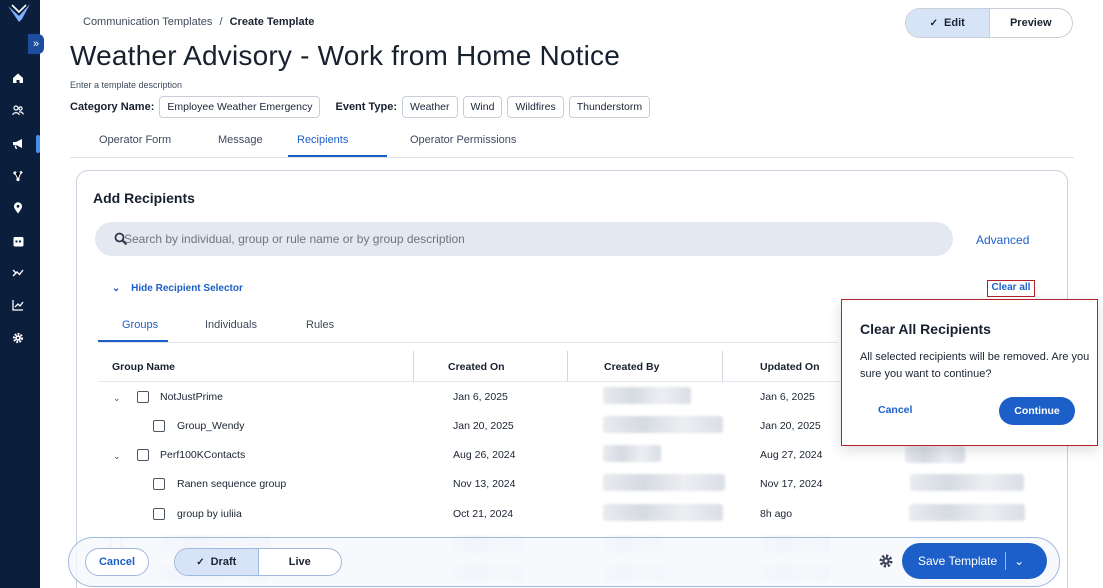  I want to click on created-on: Jan 6, 2025, so click(480, 397).